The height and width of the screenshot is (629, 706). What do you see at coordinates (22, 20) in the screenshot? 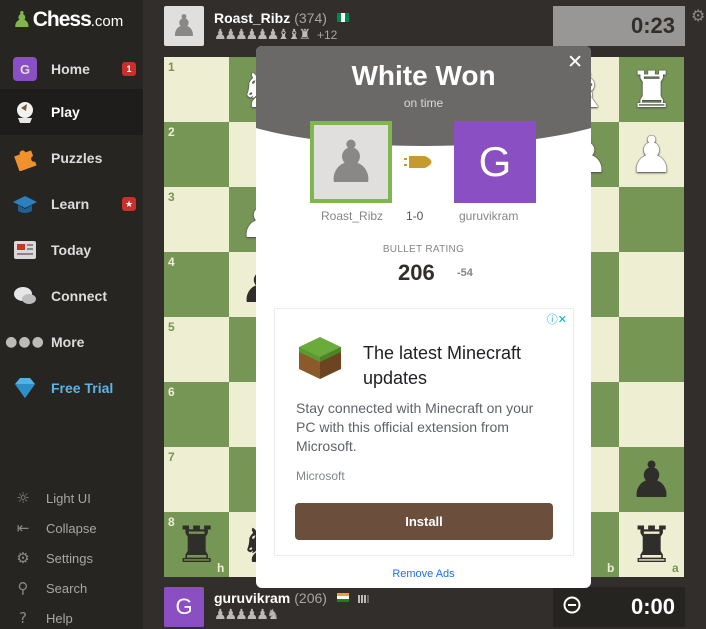
I see `pawn-logo-icon: ♟` at bounding box center [22, 20].